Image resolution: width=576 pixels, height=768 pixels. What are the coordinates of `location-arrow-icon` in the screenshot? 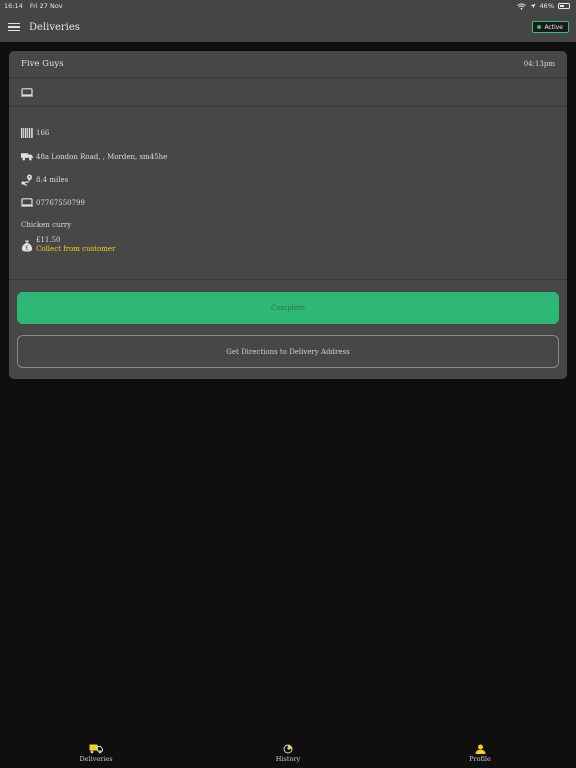 It's located at (533, 6).